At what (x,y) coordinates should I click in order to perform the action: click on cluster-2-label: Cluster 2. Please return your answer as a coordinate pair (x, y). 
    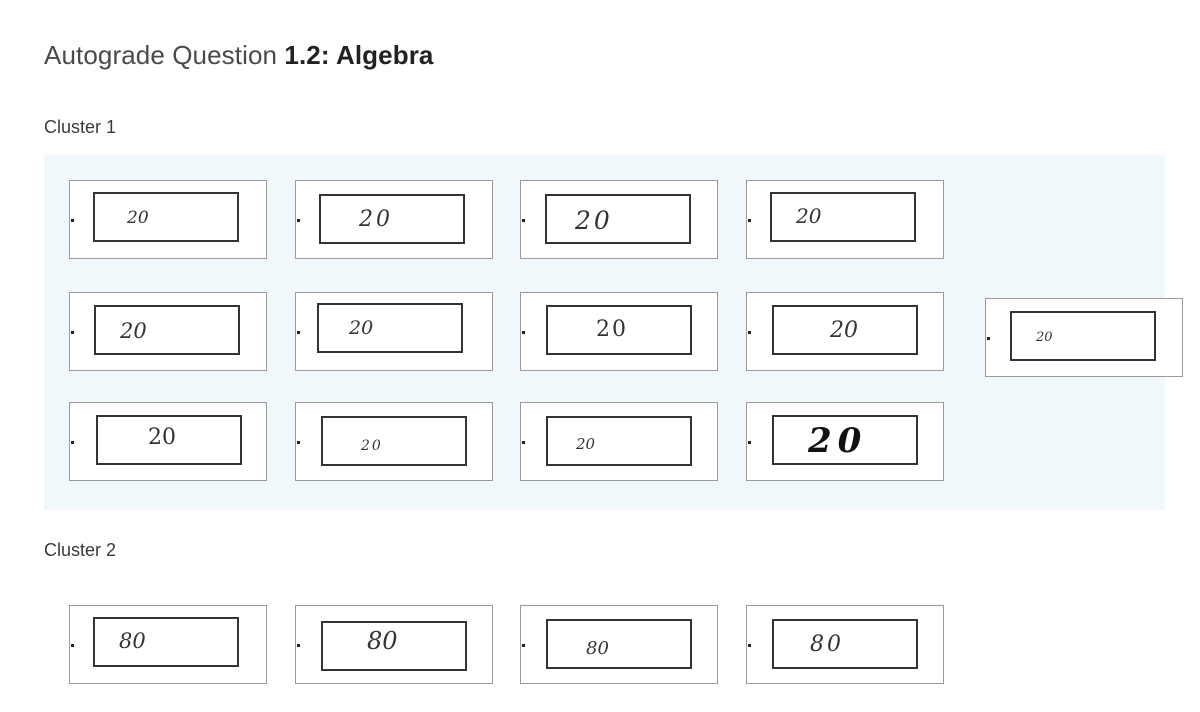
    Looking at the image, I should click on (80, 550).